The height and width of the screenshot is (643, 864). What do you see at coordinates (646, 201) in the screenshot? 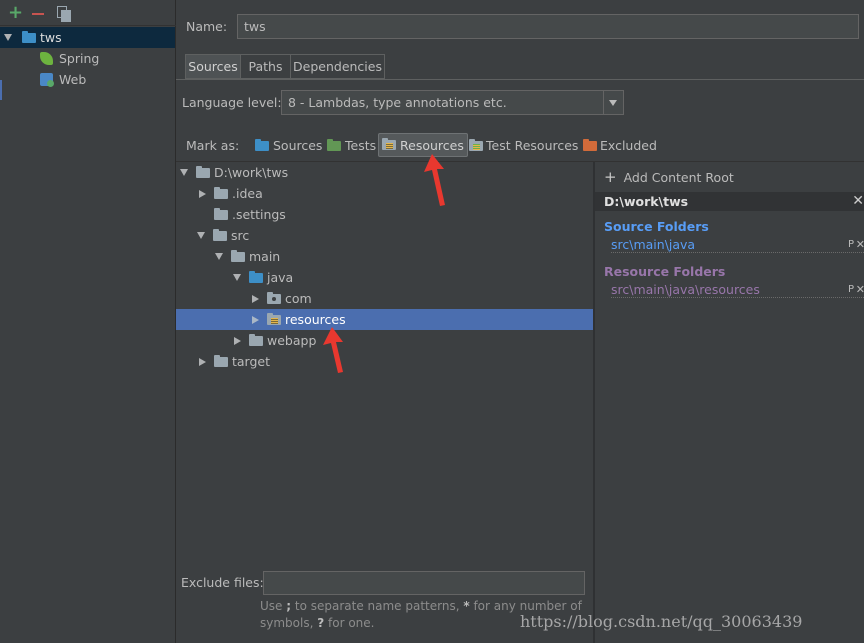
I see `content-root-path: D:\work\tws` at bounding box center [646, 201].